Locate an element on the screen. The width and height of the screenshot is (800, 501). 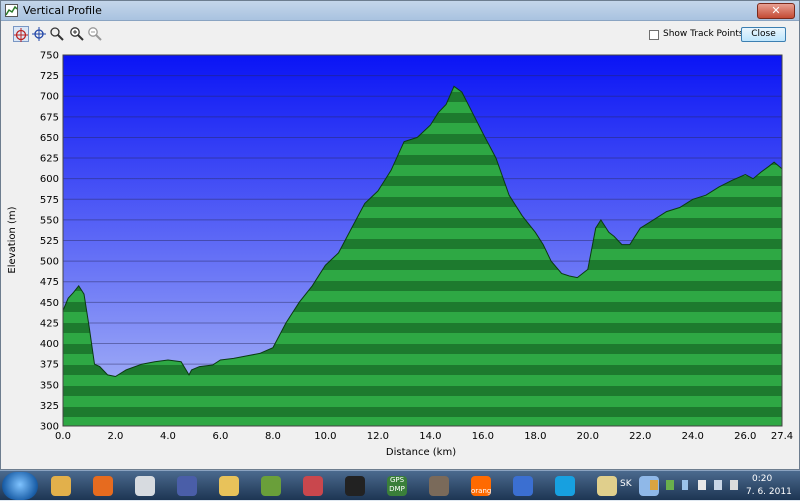
y-tick-label: 650 is located at coordinates (49, 138).